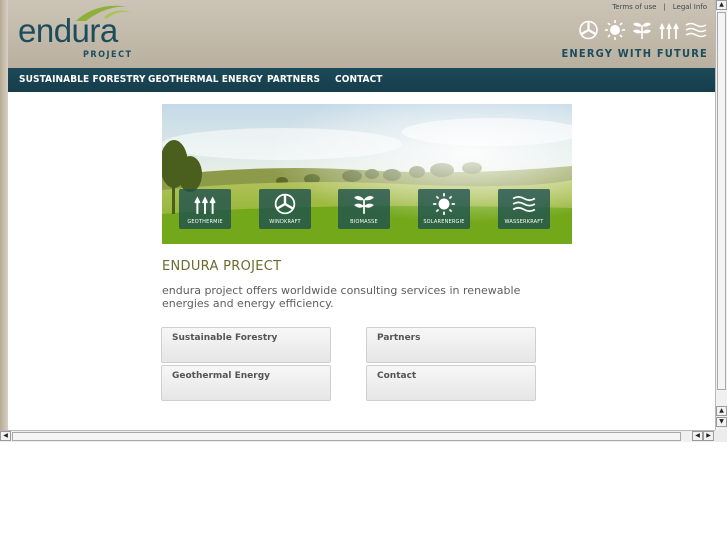 This screenshot has height=545, width=727. I want to click on link-box-label: Geothermal Energy, so click(221, 376).